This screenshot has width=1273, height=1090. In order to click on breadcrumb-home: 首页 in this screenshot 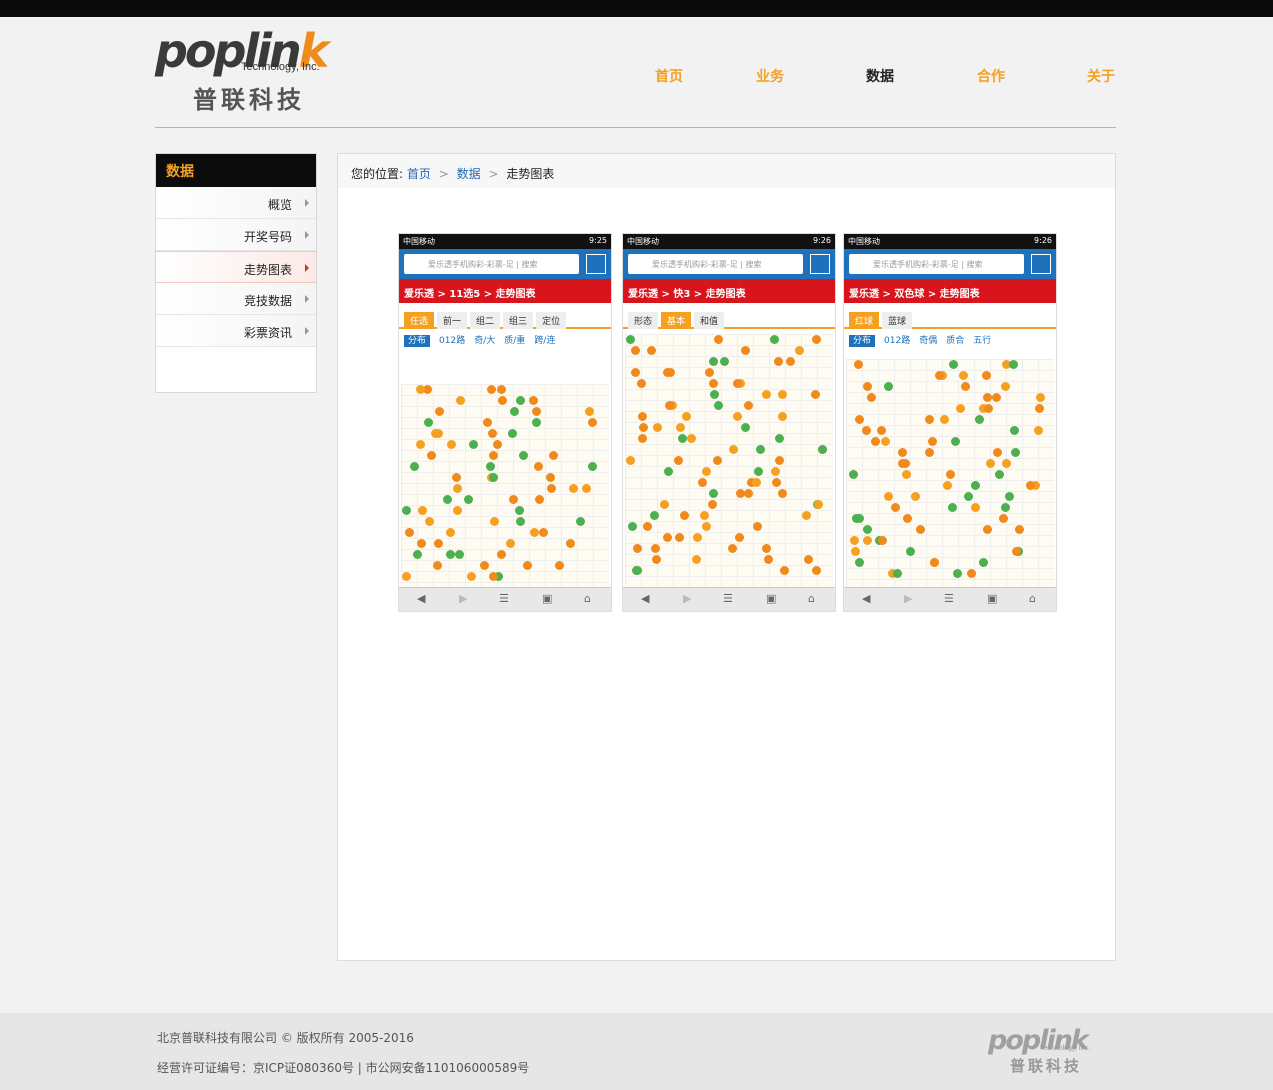, I will do `click(419, 174)`.